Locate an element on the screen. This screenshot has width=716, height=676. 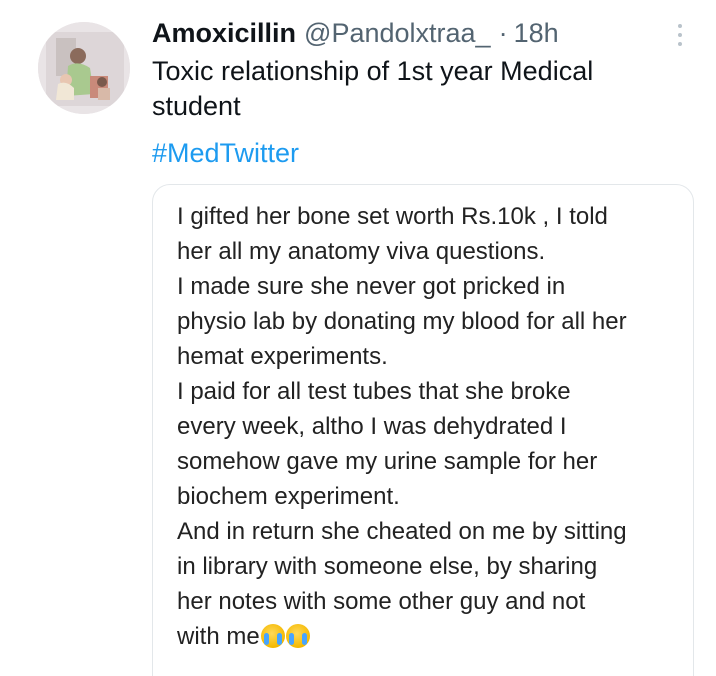
tweet-header: Amoxicillin @Pandolxtraa_ · 18h is located at coordinates (355, 33).